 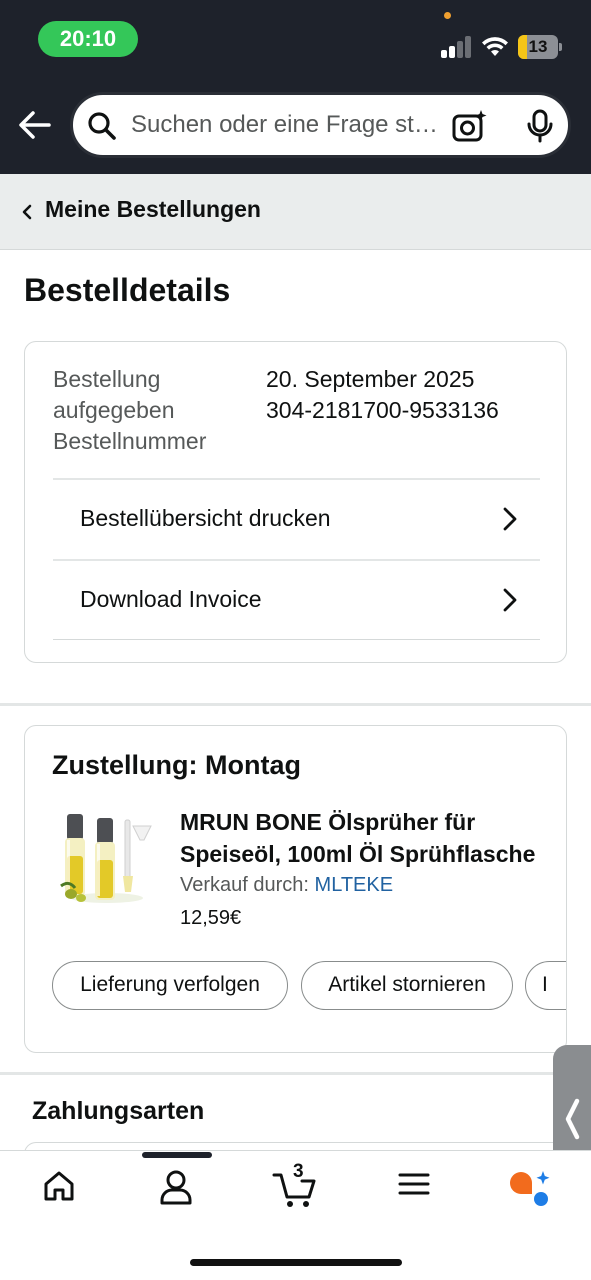 I want to click on menu-icon, so click(x=414, y=1184).